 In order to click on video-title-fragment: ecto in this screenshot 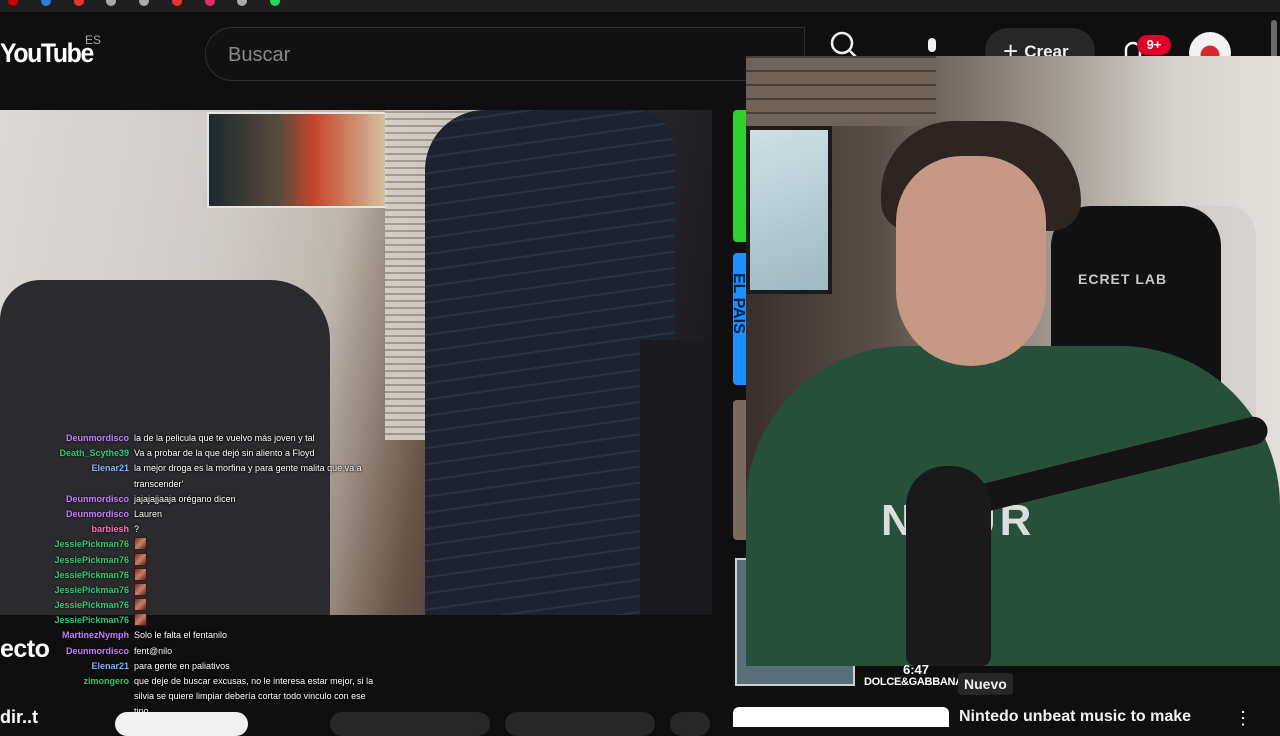, I will do `click(25, 649)`.